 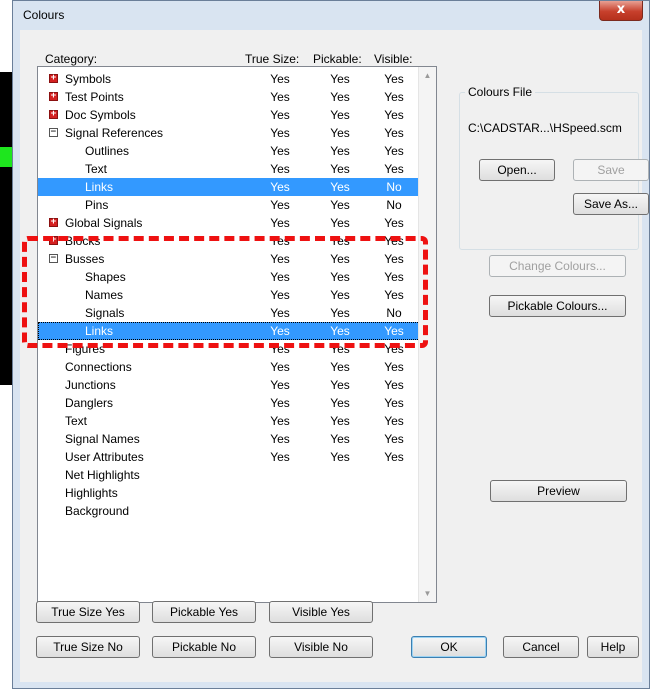 What do you see at coordinates (449, 647) in the screenshot?
I see `ok-button: OK` at bounding box center [449, 647].